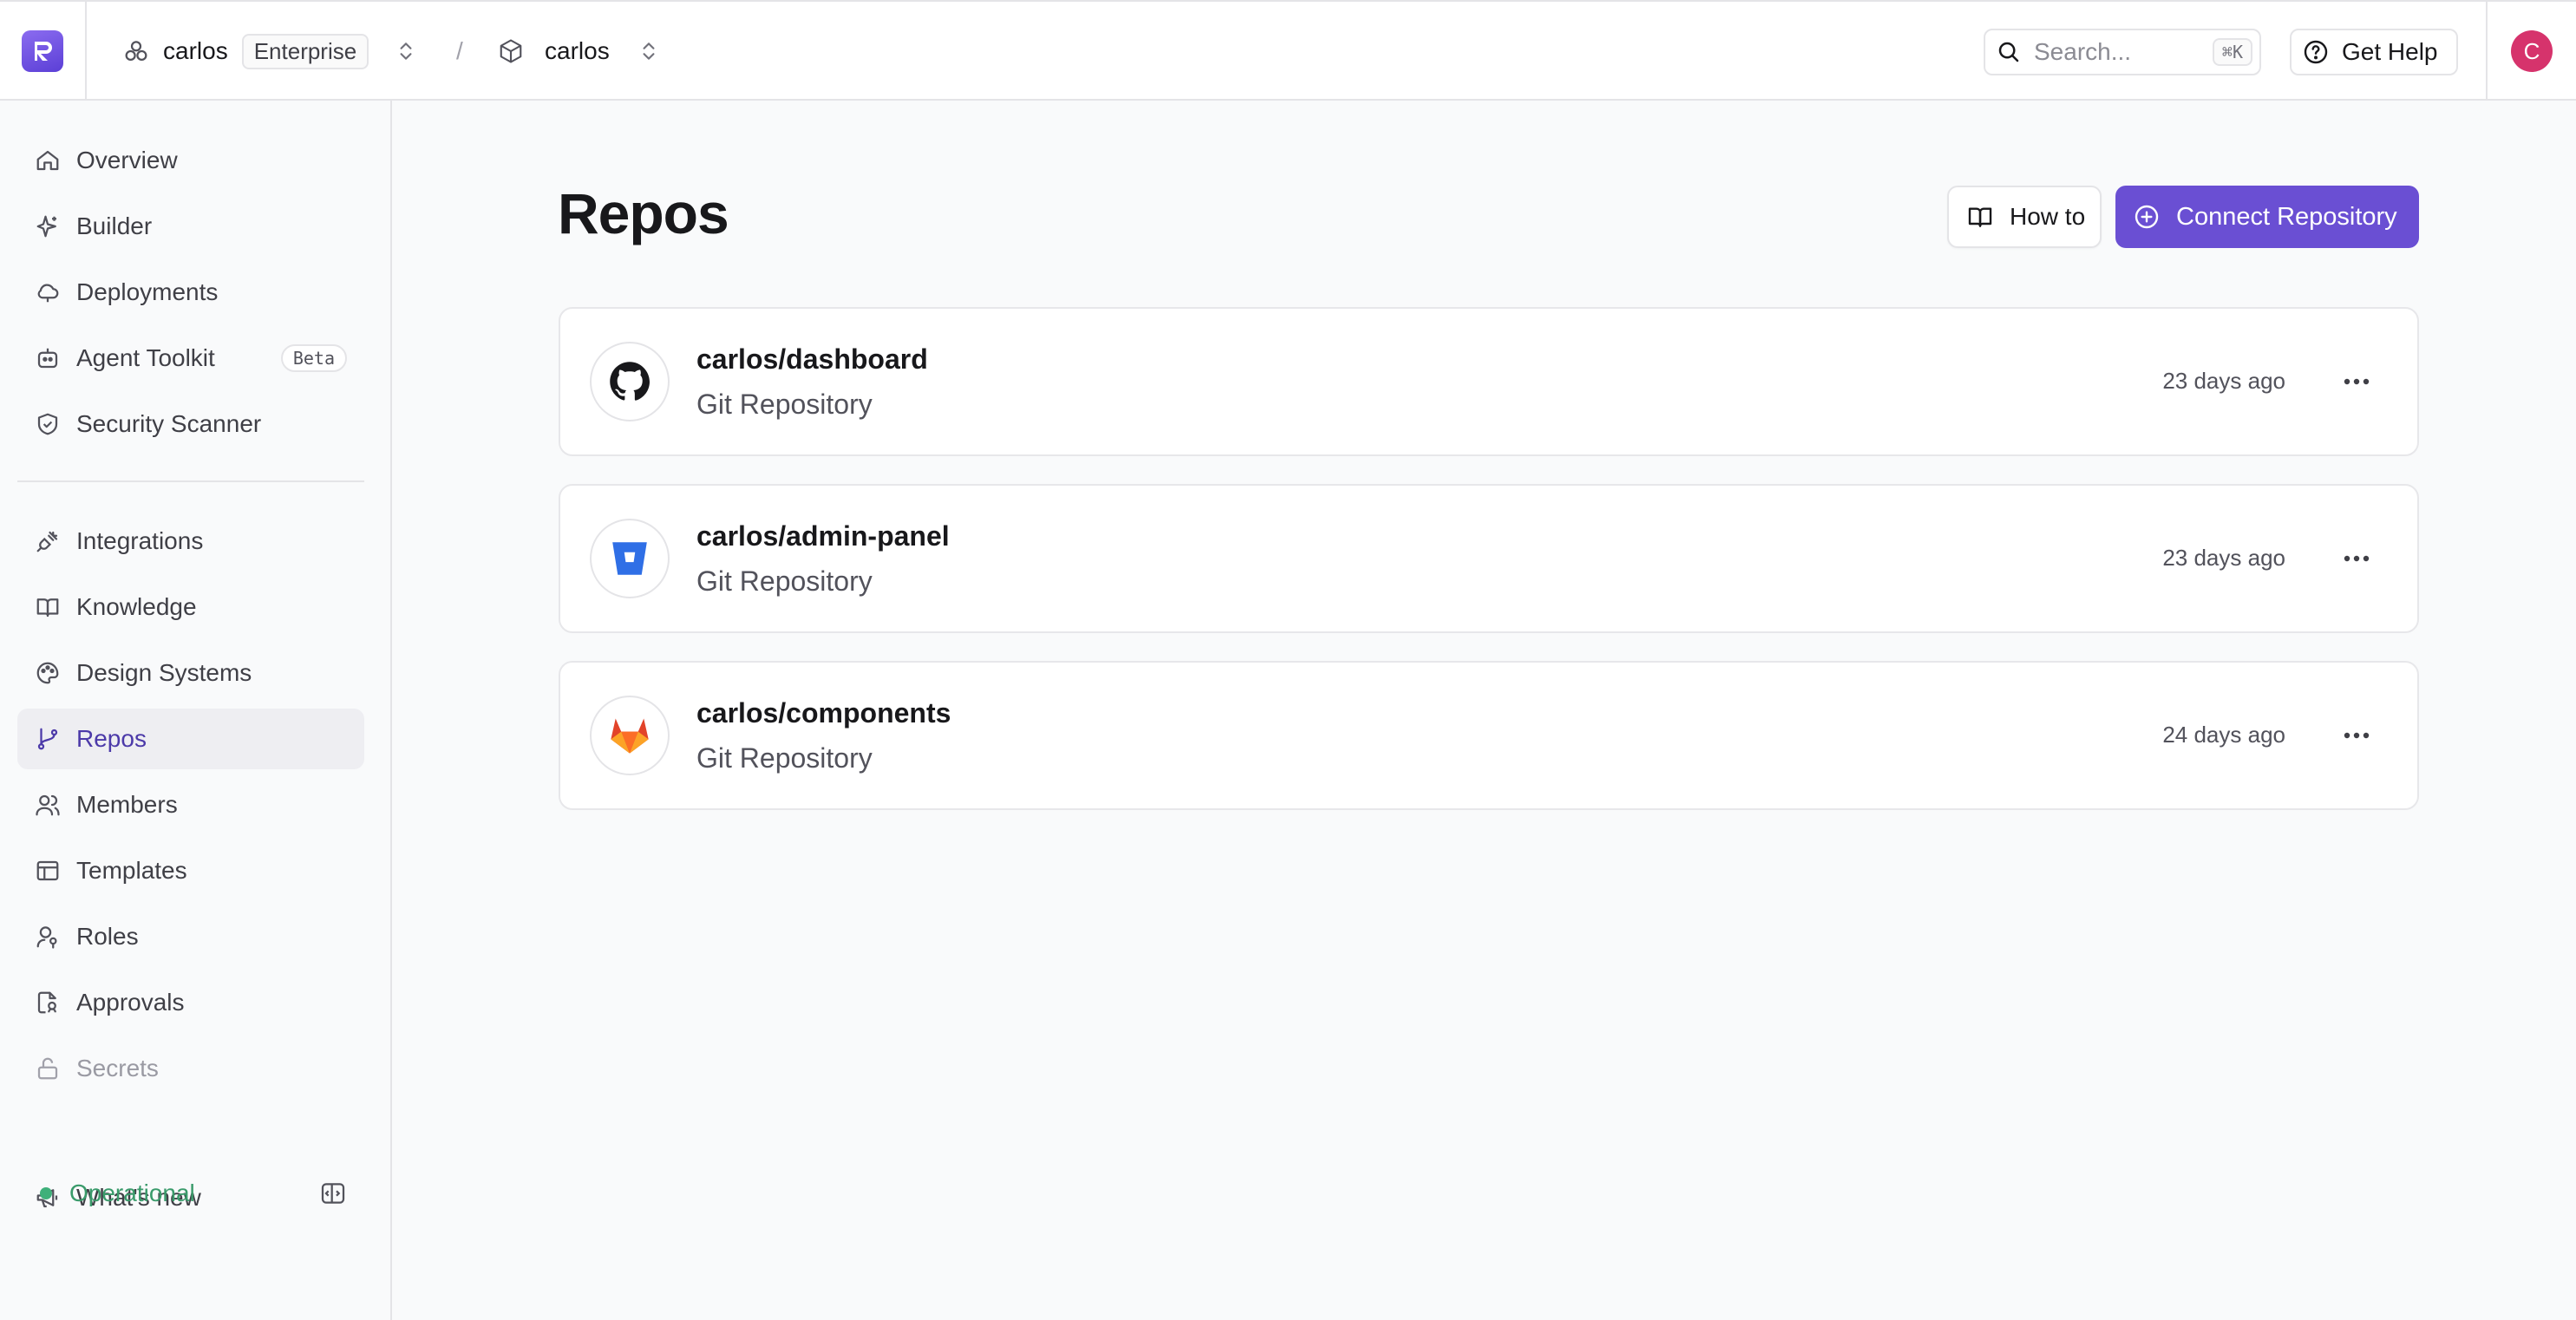 The width and height of the screenshot is (2576, 1320). I want to click on sidebar-divider, so click(190, 481).